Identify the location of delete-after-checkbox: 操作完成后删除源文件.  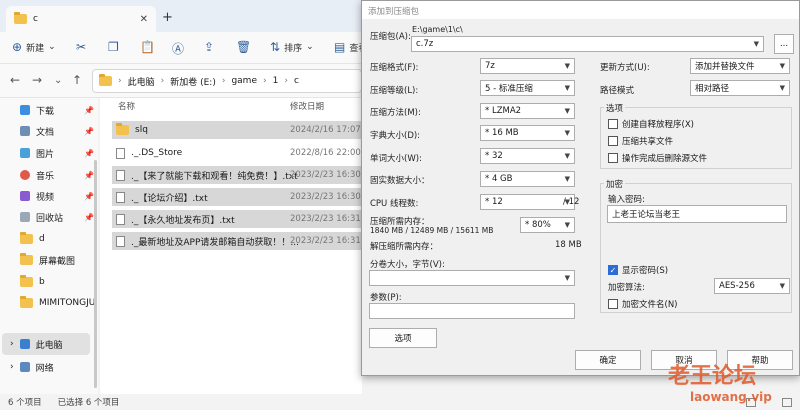
(657, 158).